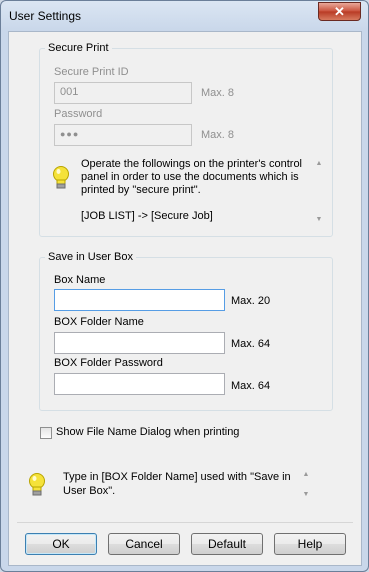 The width and height of the screenshot is (369, 572). I want to click on box-name-field, so click(139, 300).